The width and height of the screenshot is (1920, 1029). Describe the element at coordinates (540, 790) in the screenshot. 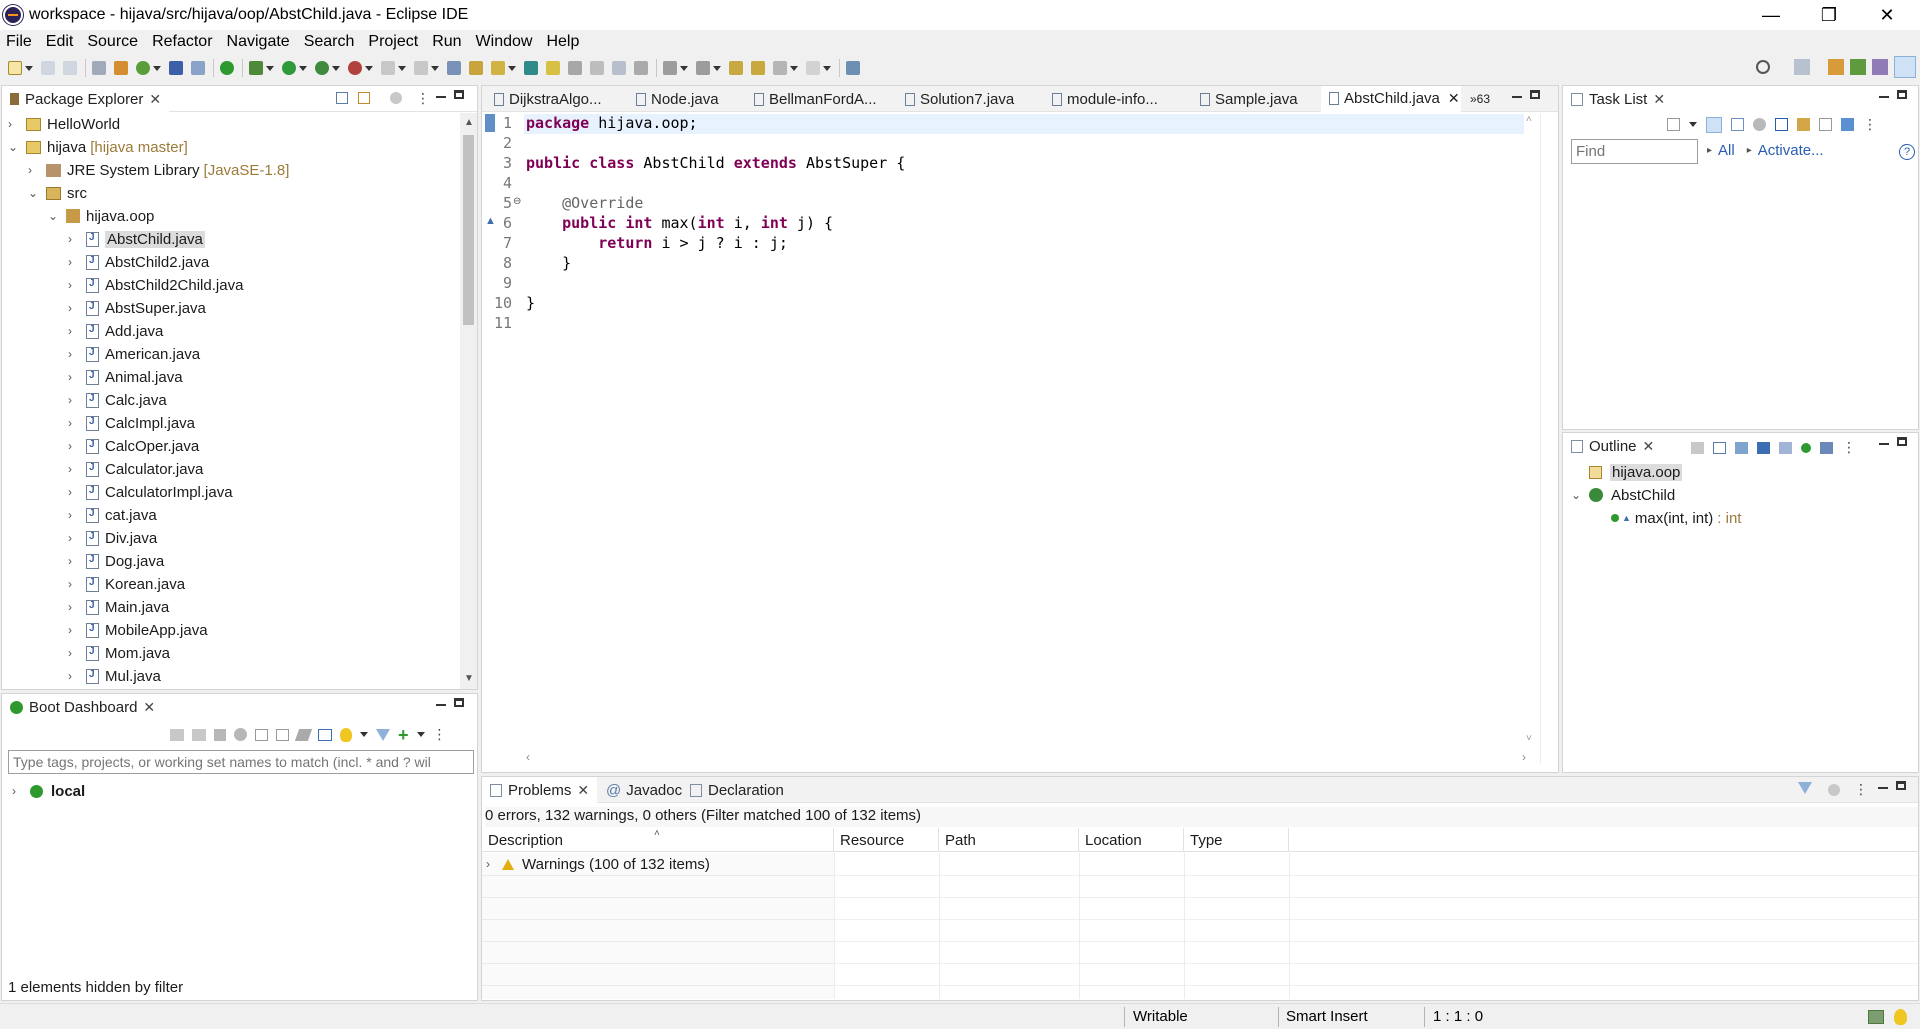

I see `tab-problems: Problems ✕` at that location.